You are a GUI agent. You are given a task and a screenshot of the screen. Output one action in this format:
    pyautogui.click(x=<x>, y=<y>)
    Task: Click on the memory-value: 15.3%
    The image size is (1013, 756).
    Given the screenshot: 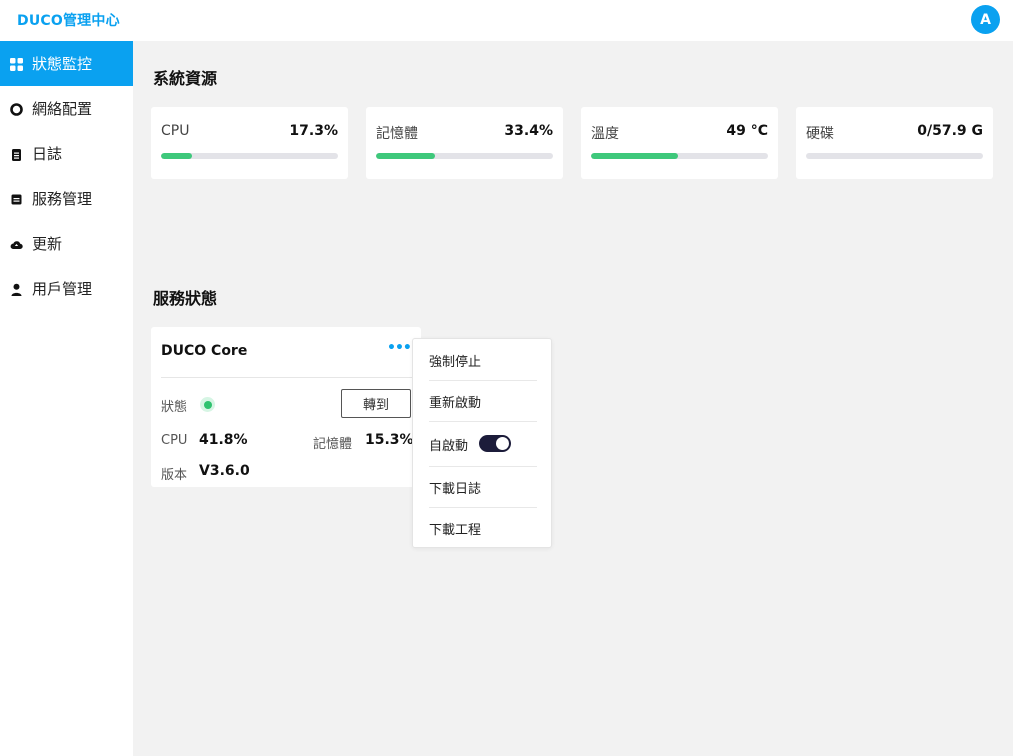 What is the action you would take?
    pyautogui.click(x=389, y=440)
    